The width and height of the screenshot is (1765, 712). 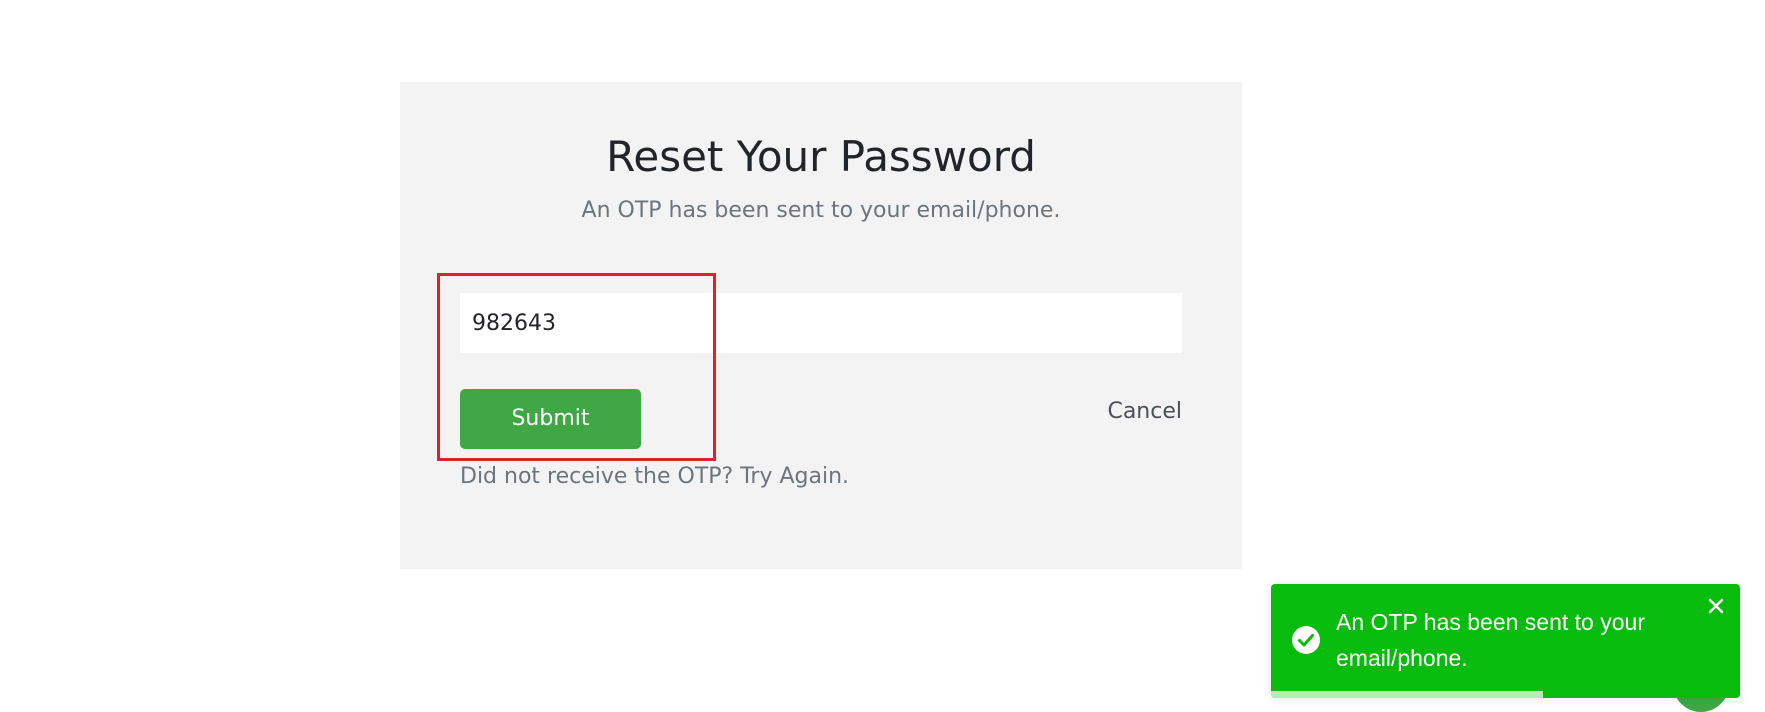 I want to click on close-icon, so click(x=1716, y=606).